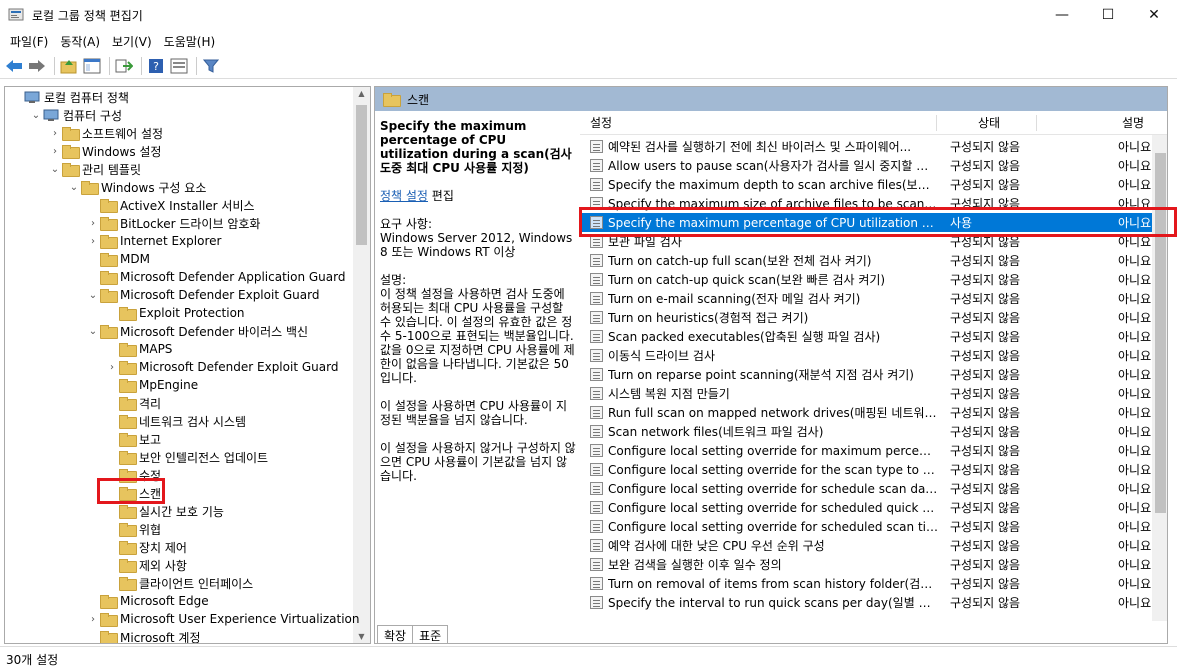 This screenshot has width=1177, height=672. I want to click on tree-item: 제외 사항, so click(146, 565).